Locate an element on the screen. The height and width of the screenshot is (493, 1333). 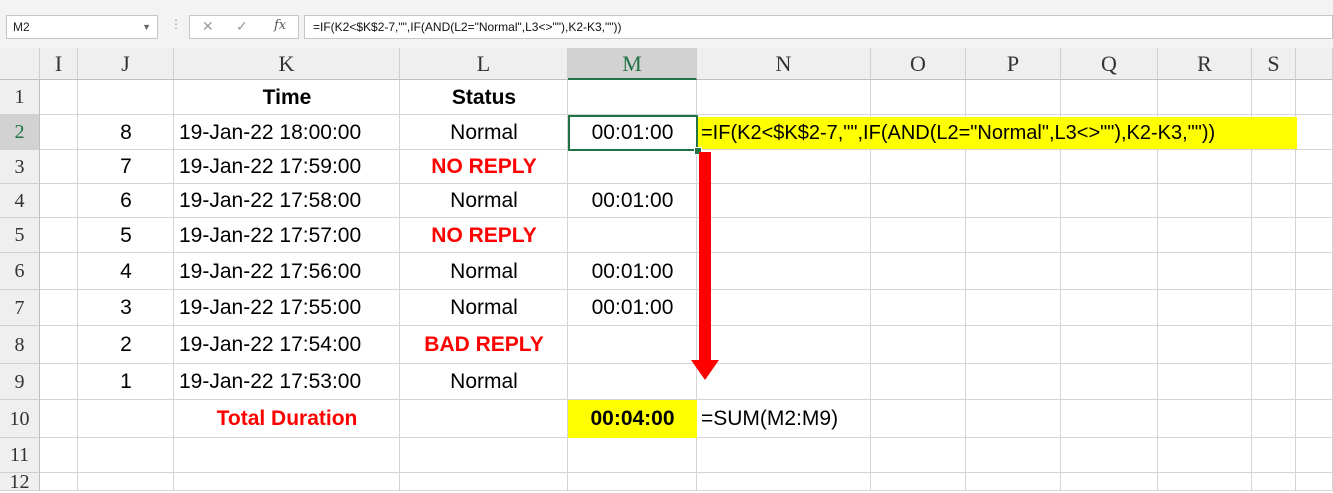
index-cell: 5 is located at coordinates (126, 235).